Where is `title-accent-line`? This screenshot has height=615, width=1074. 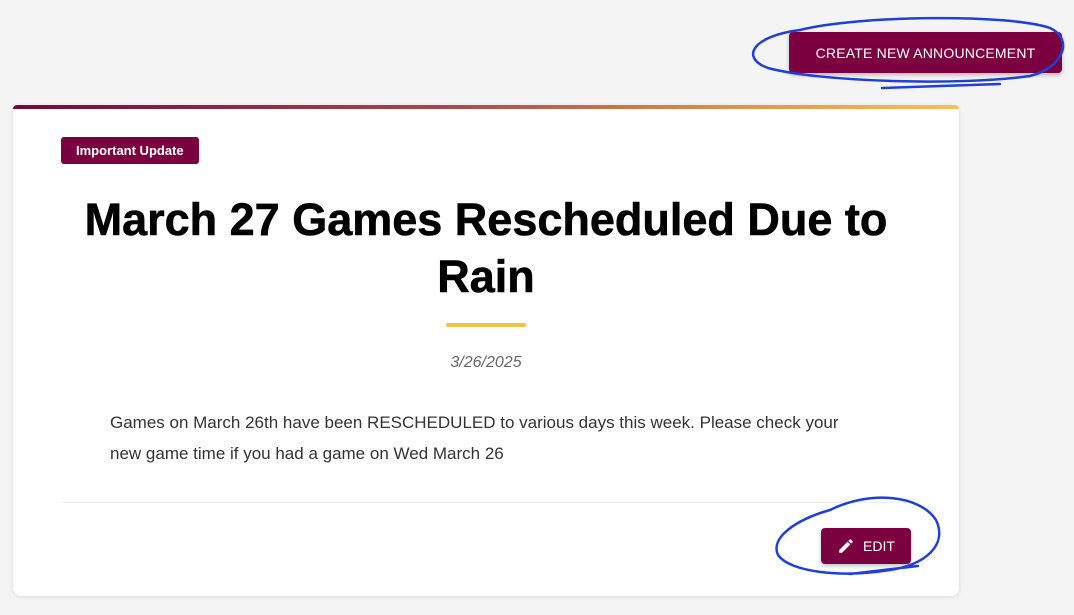 title-accent-line is located at coordinates (486, 325).